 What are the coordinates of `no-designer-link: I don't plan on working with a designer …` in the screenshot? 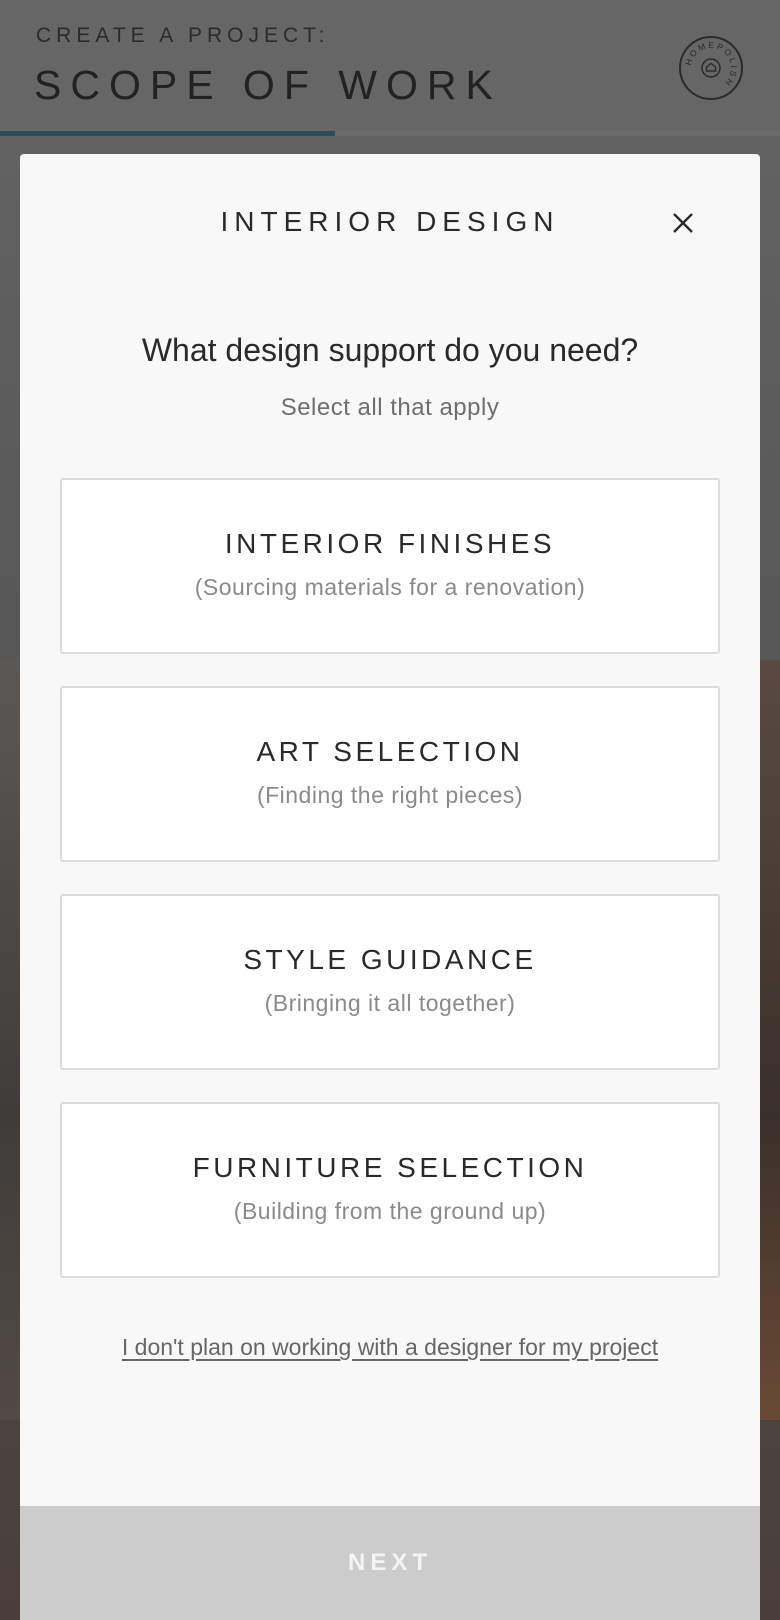 It's located at (390, 1347).